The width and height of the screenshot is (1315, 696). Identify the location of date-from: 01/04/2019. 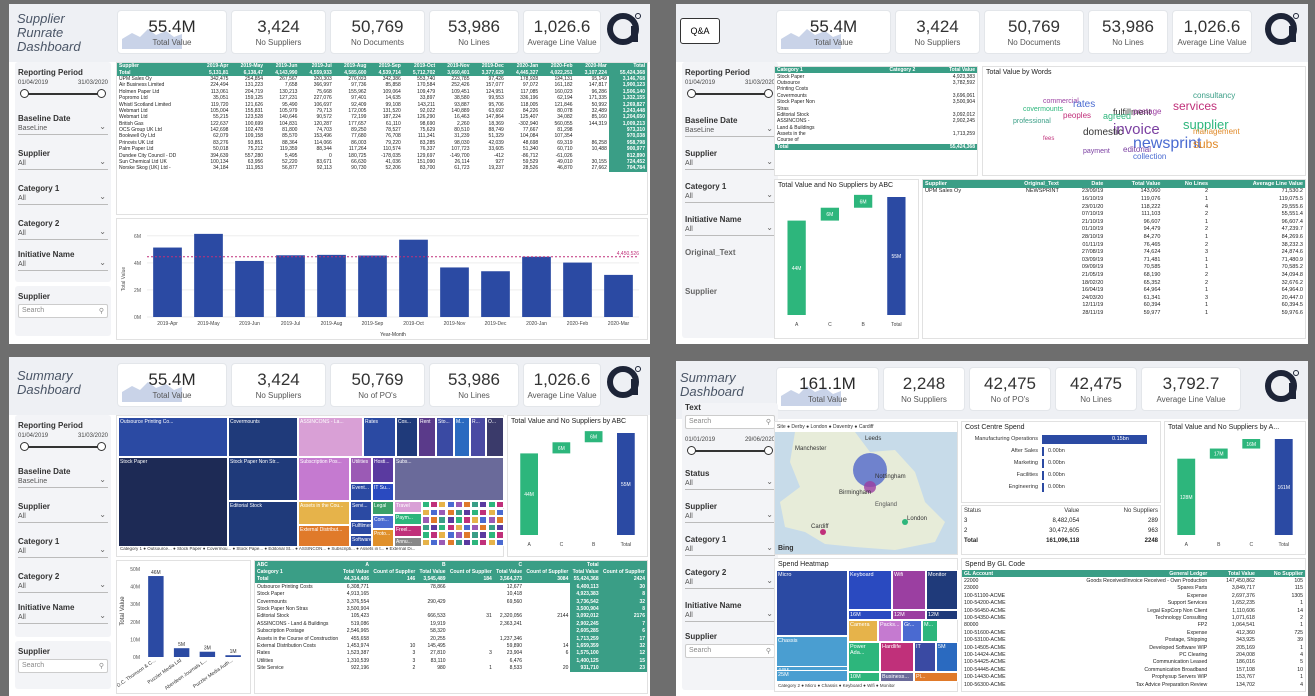
(700, 83).